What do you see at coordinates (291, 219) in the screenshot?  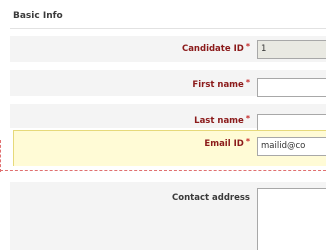 I see `contact-address-textarea` at bounding box center [291, 219].